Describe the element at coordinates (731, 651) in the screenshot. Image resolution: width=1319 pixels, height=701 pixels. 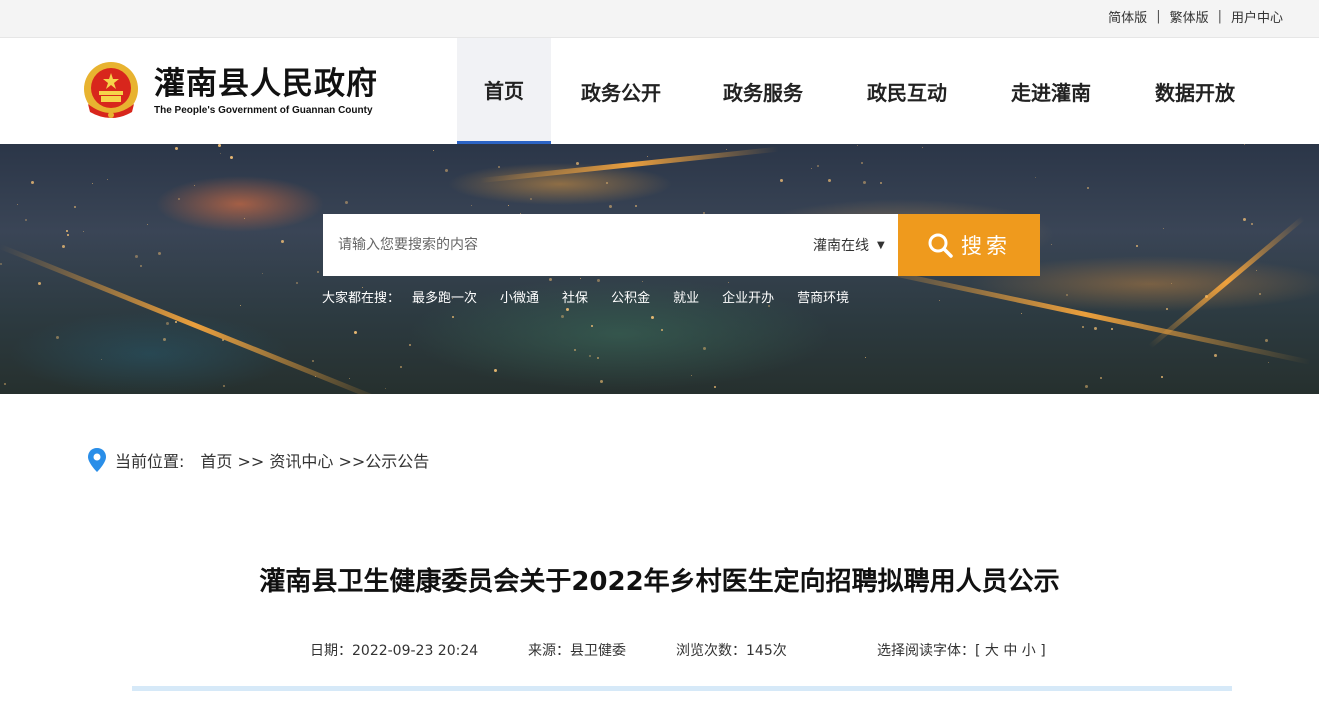
I see `article-views: 浏览次数：145次` at that location.